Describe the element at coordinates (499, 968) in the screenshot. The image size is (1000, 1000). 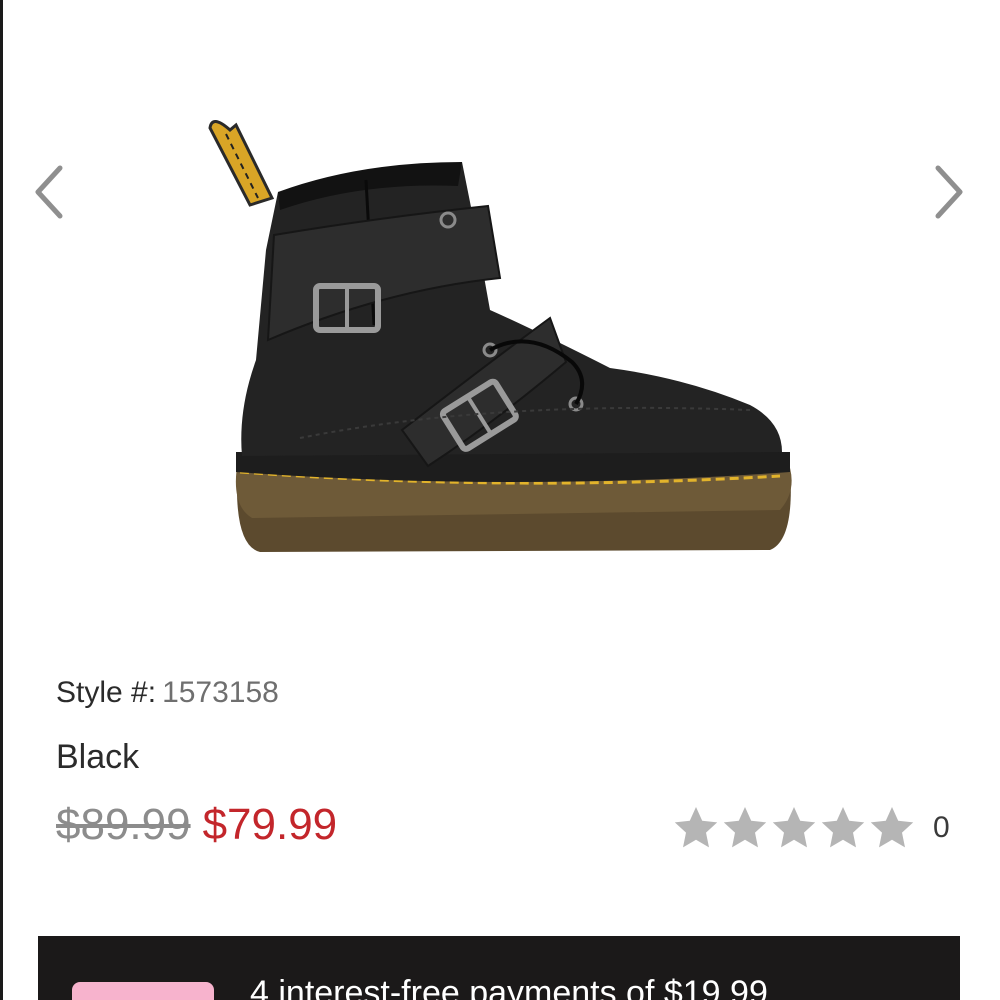
I see `installment-payment-banner: 4 interest-free payments of $19.99` at that location.